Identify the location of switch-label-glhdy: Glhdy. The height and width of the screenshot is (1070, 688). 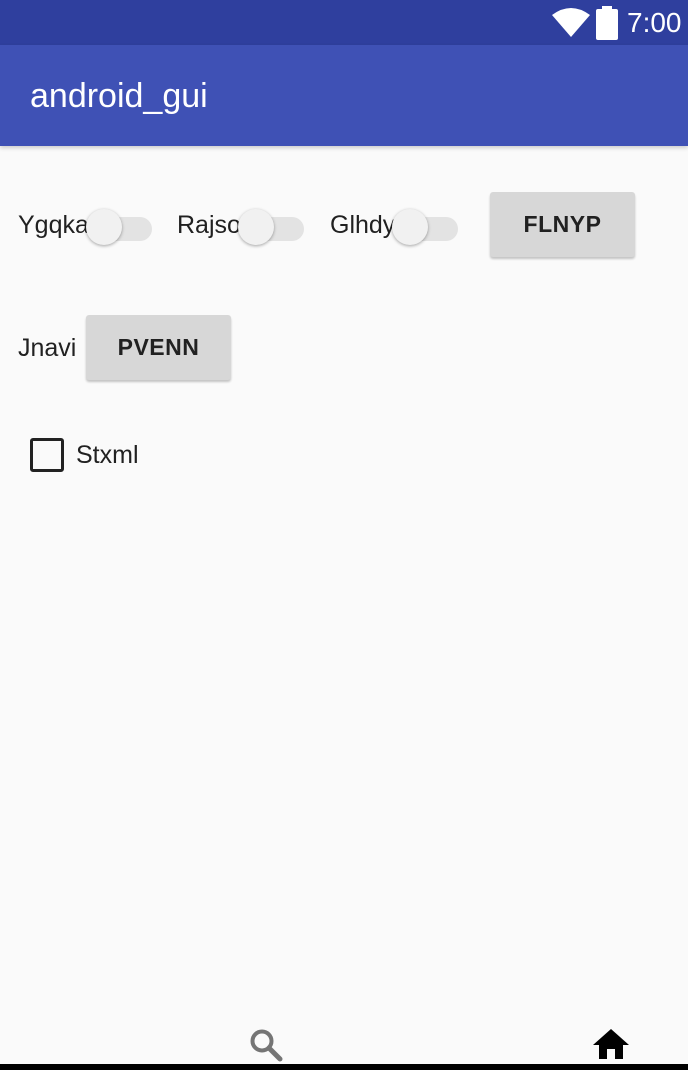
(363, 225).